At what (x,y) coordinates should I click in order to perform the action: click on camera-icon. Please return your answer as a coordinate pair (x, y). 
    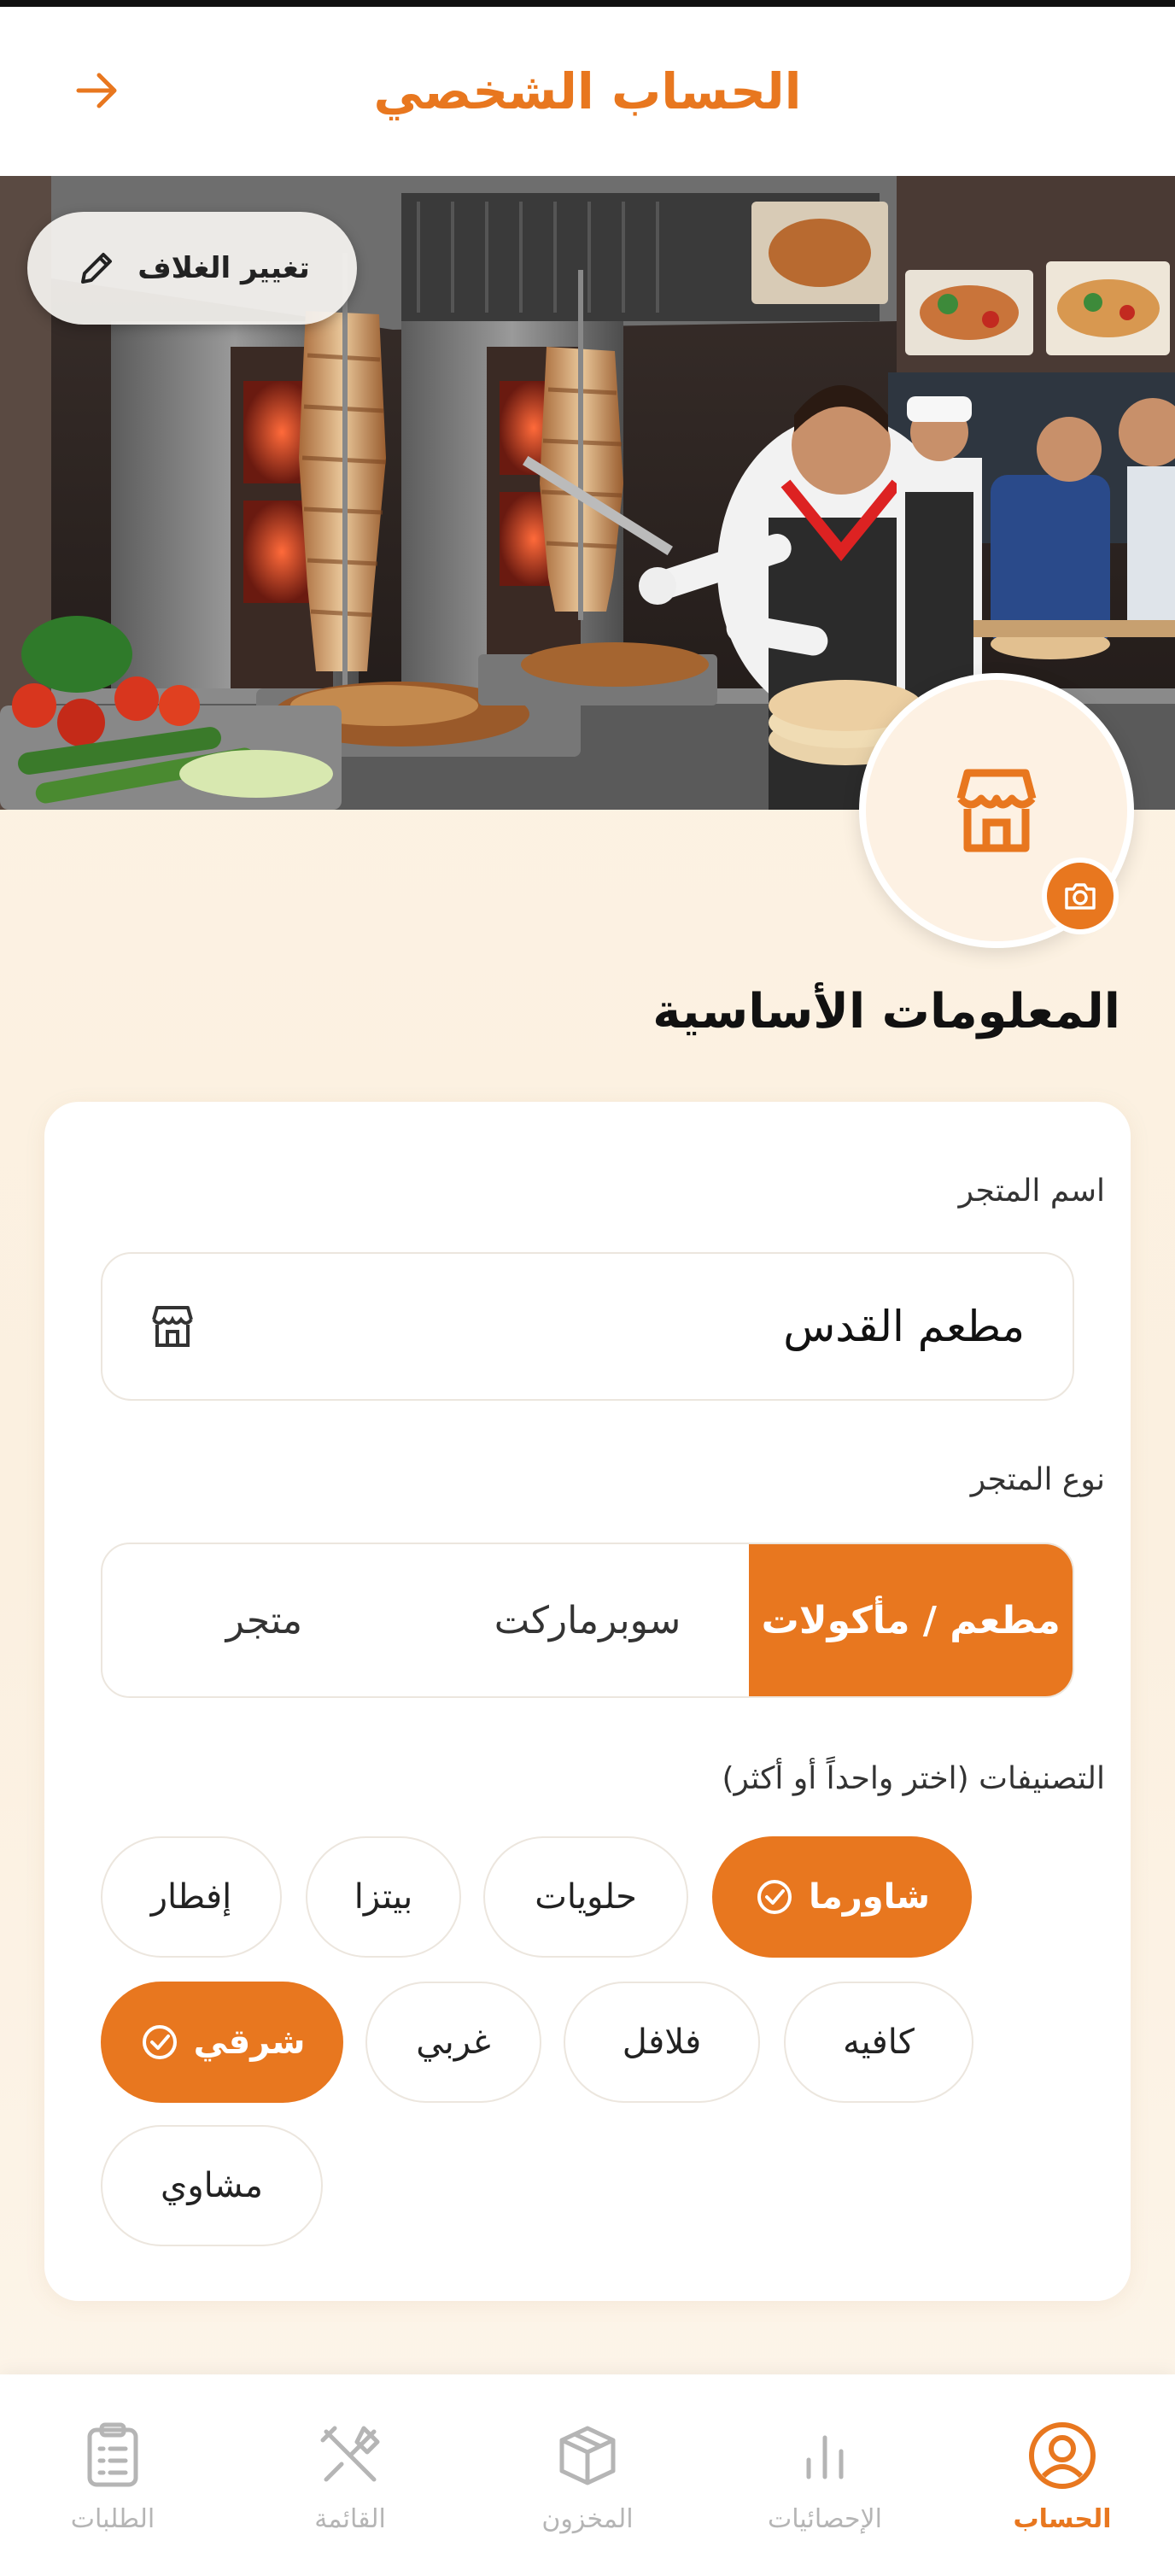
    Looking at the image, I should click on (1080, 896).